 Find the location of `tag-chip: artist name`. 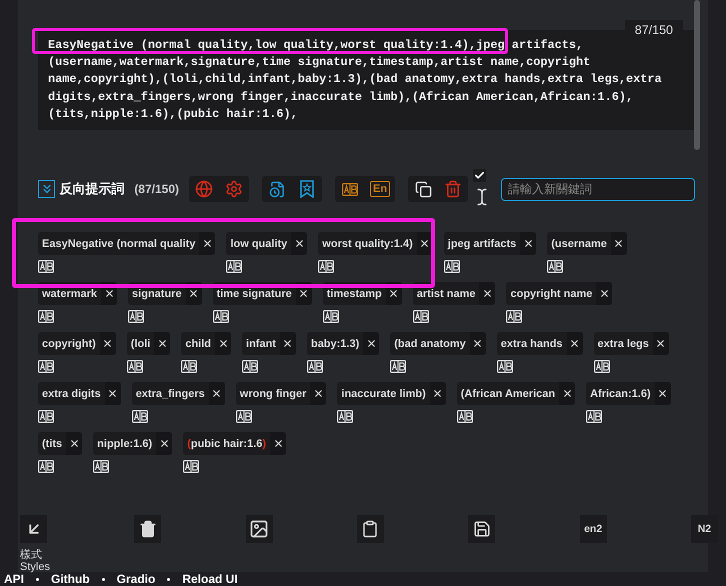

tag-chip: artist name is located at coordinates (454, 293).